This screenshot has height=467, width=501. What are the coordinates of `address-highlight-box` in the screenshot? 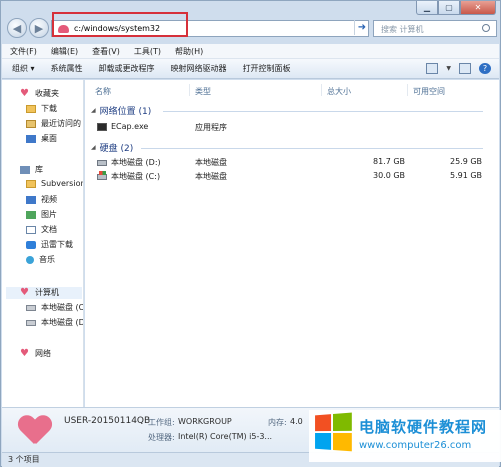 It's located at (120, 24).